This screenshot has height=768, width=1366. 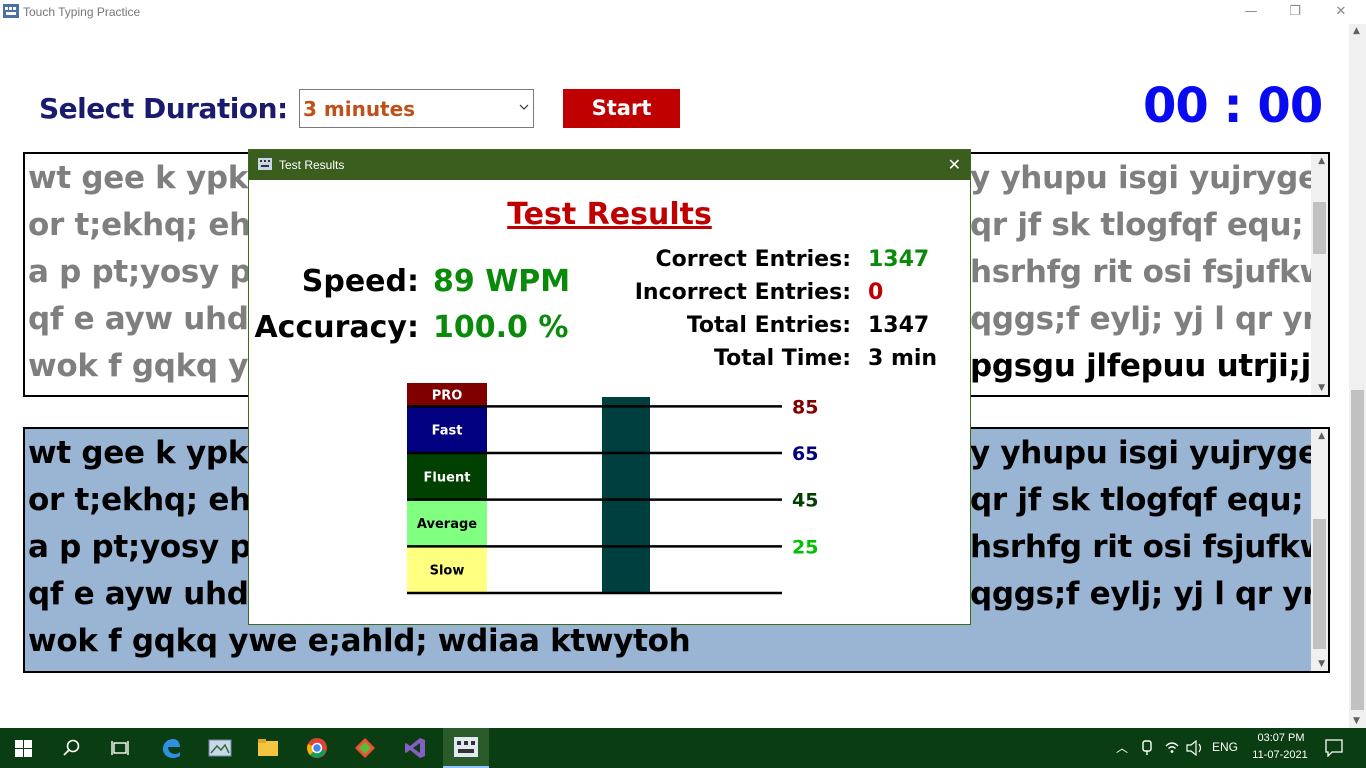 What do you see at coordinates (1150, 500) in the screenshot?
I see `typed-line-right: qr jf sk tlogfqf equ; q` at bounding box center [1150, 500].